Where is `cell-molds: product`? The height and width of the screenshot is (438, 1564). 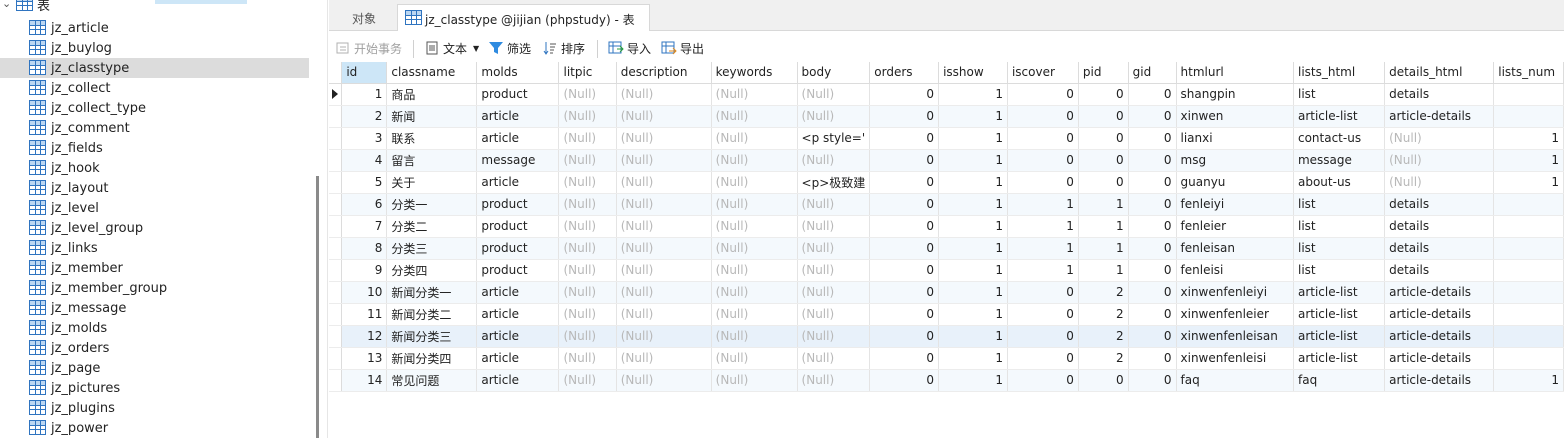
cell-molds: product is located at coordinates (518, 94).